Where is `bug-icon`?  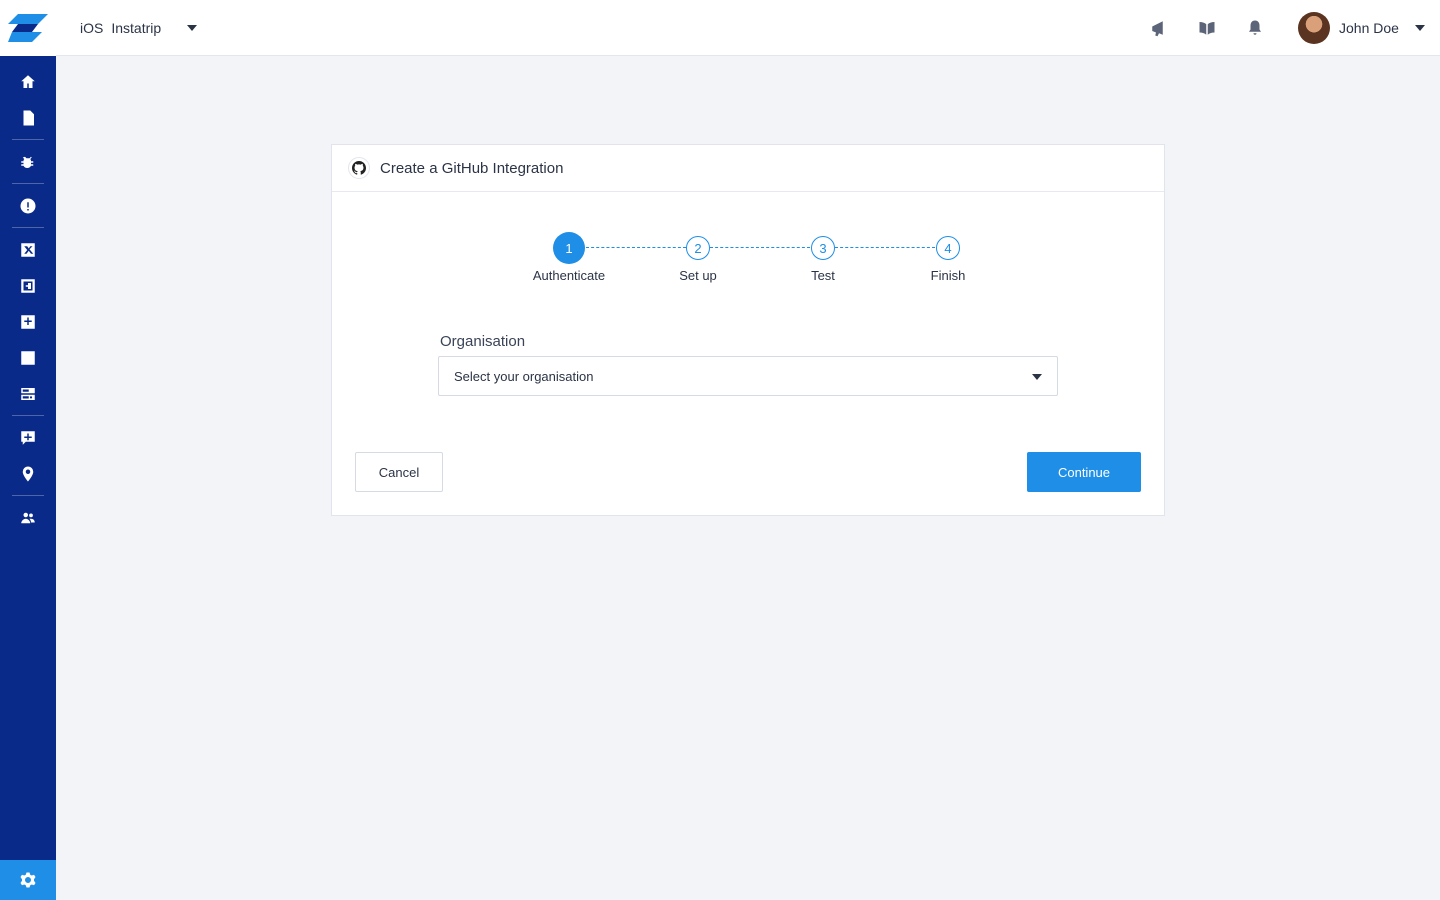
bug-icon is located at coordinates (28, 162).